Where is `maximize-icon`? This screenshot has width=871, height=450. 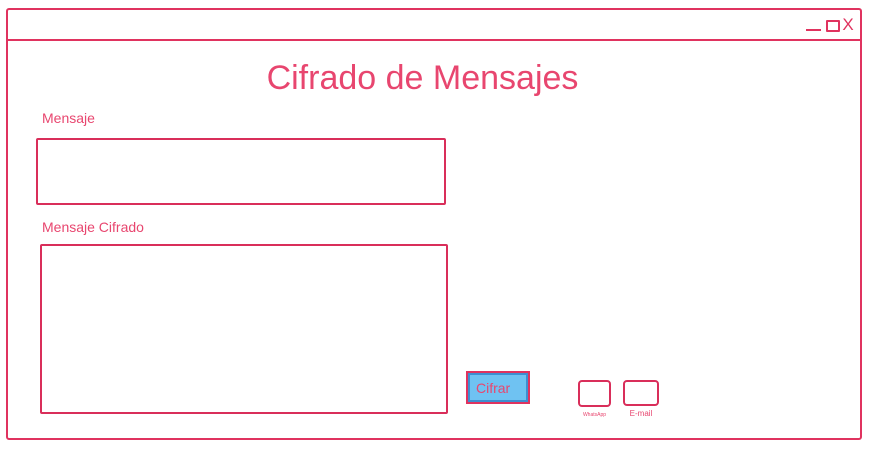 maximize-icon is located at coordinates (832, 25).